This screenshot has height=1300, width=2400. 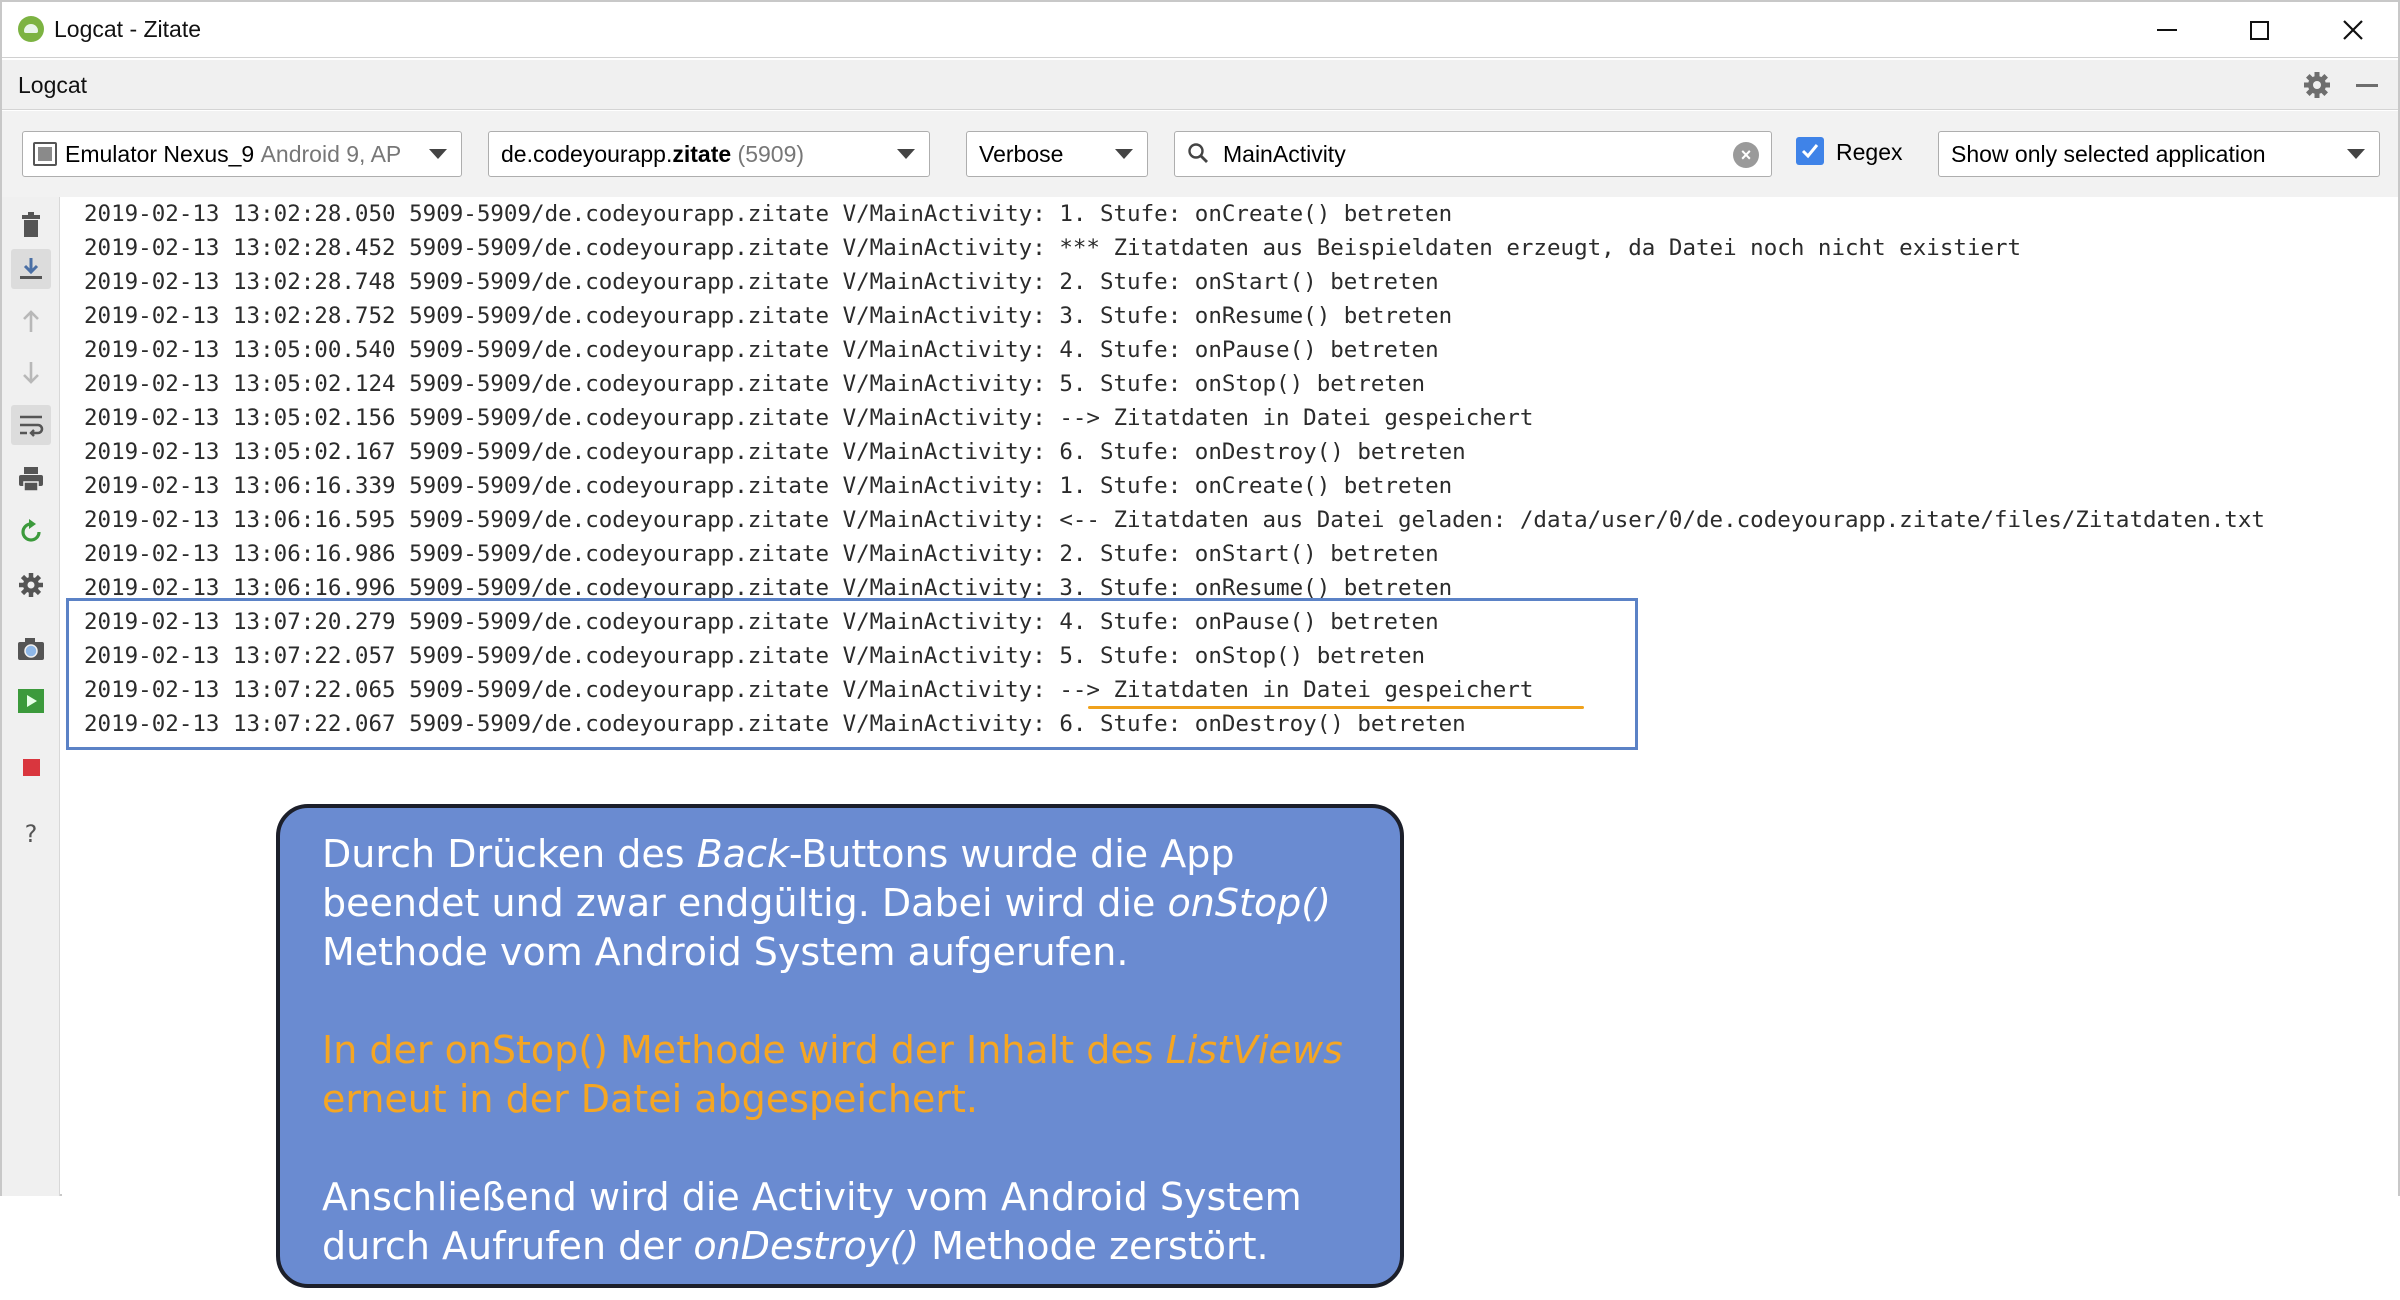 I want to click on soft-wrap-button, so click(x=31, y=425).